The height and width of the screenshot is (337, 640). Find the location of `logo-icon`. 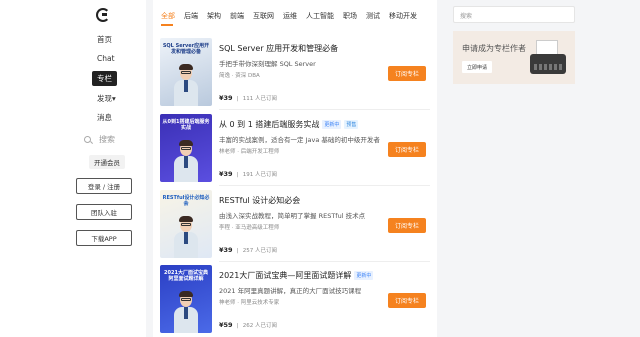

logo-icon is located at coordinates (103, 15).